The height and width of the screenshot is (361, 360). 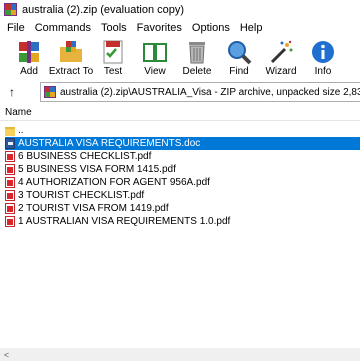 I want to click on list-item: 2 TOURIST VISA FROM 1419.pdf, so click(x=182, y=208).